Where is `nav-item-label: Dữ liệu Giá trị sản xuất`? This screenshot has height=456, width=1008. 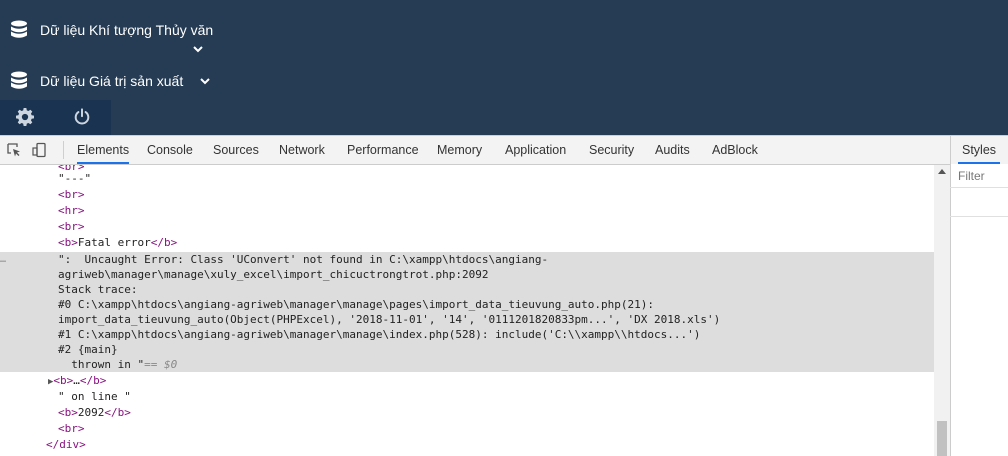
nav-item-label: Dữ liệu Giá trị sản xuất is located at coordinates (112, 81).